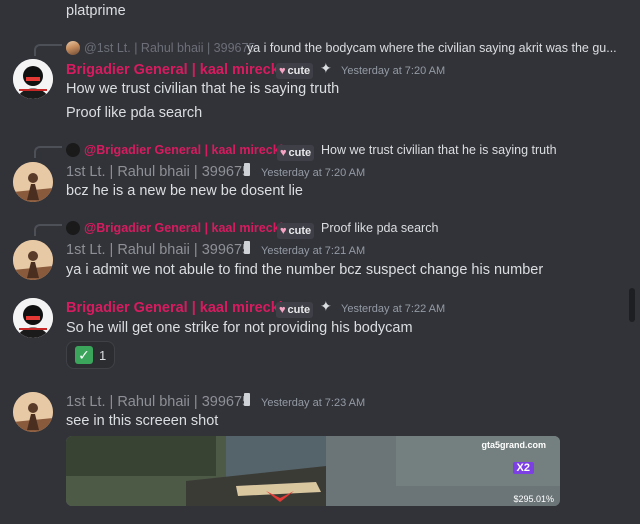 The width and height of the screenshot is (640, 524). What do you see at coordinates (103, 355) in the screenshot?
I see `reaction-count: 1` at bounding box center [103, 355].